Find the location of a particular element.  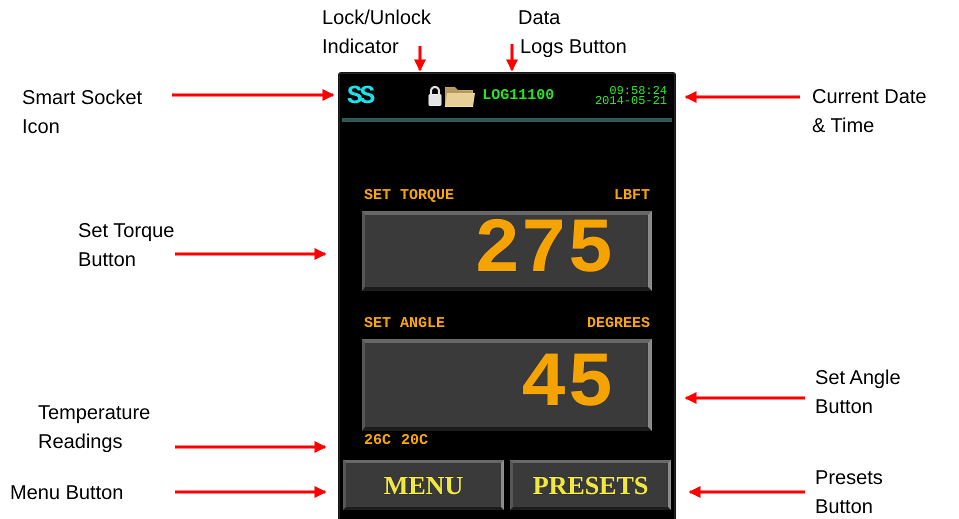

annotation-label: Temperature is located at coordinates (94, 413).